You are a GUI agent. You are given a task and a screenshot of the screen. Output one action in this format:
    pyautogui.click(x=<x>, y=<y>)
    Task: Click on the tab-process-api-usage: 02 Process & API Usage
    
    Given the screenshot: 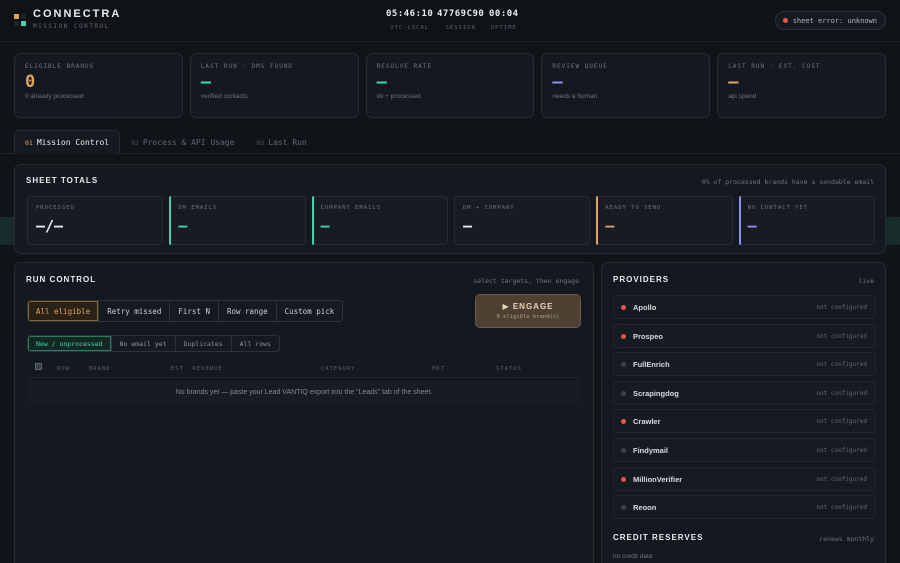 What is the action you would take?
    pyautogui.click(x=182, y=142)
    